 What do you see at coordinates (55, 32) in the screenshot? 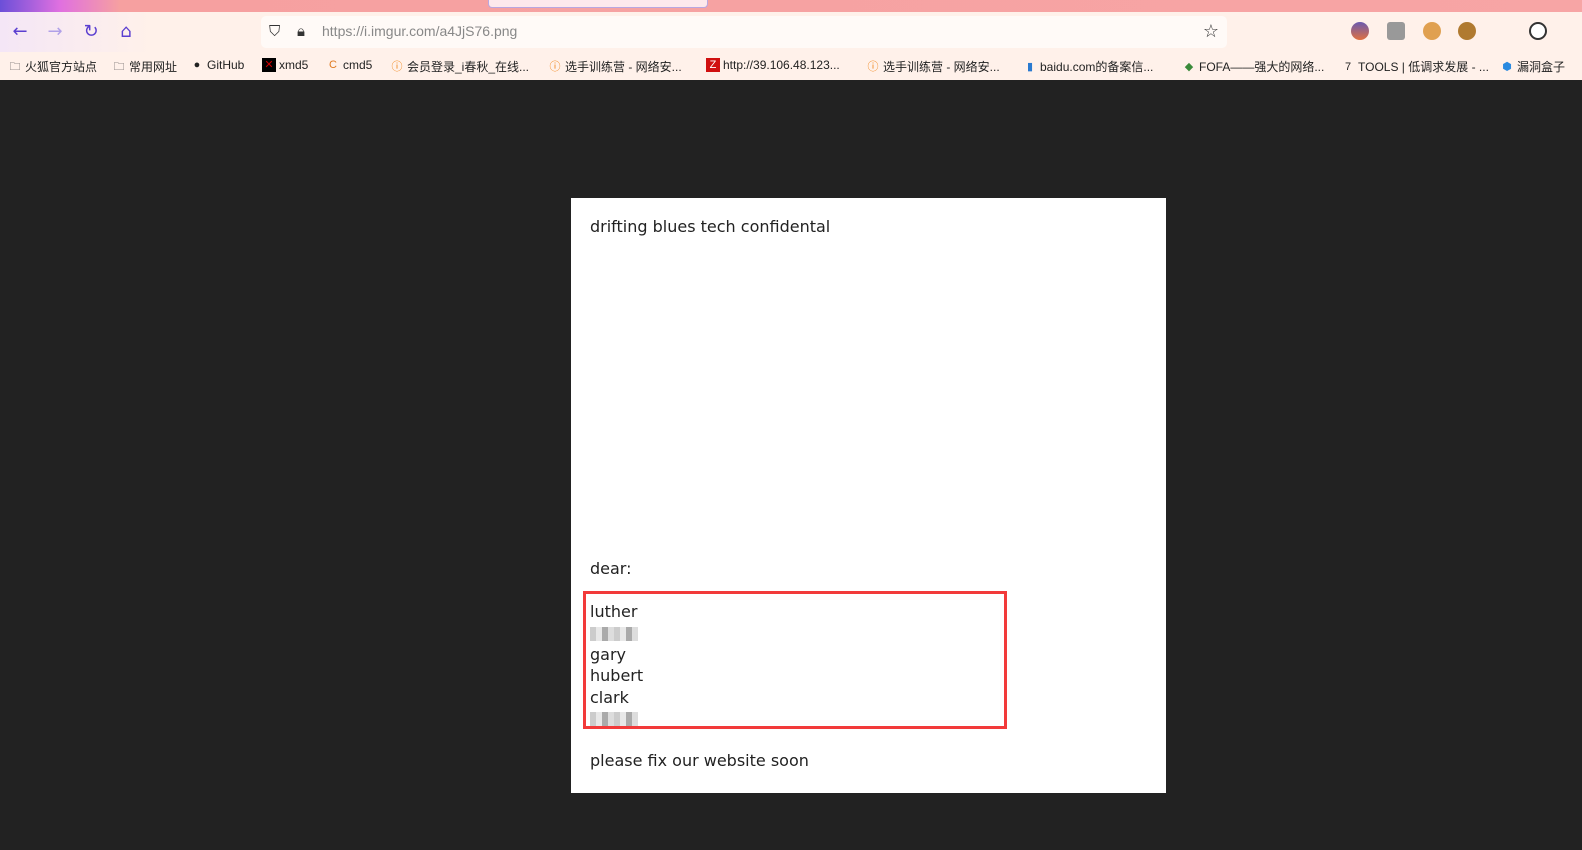
I see `forward-arrow-icon: →` at bounding box center [55, 32].